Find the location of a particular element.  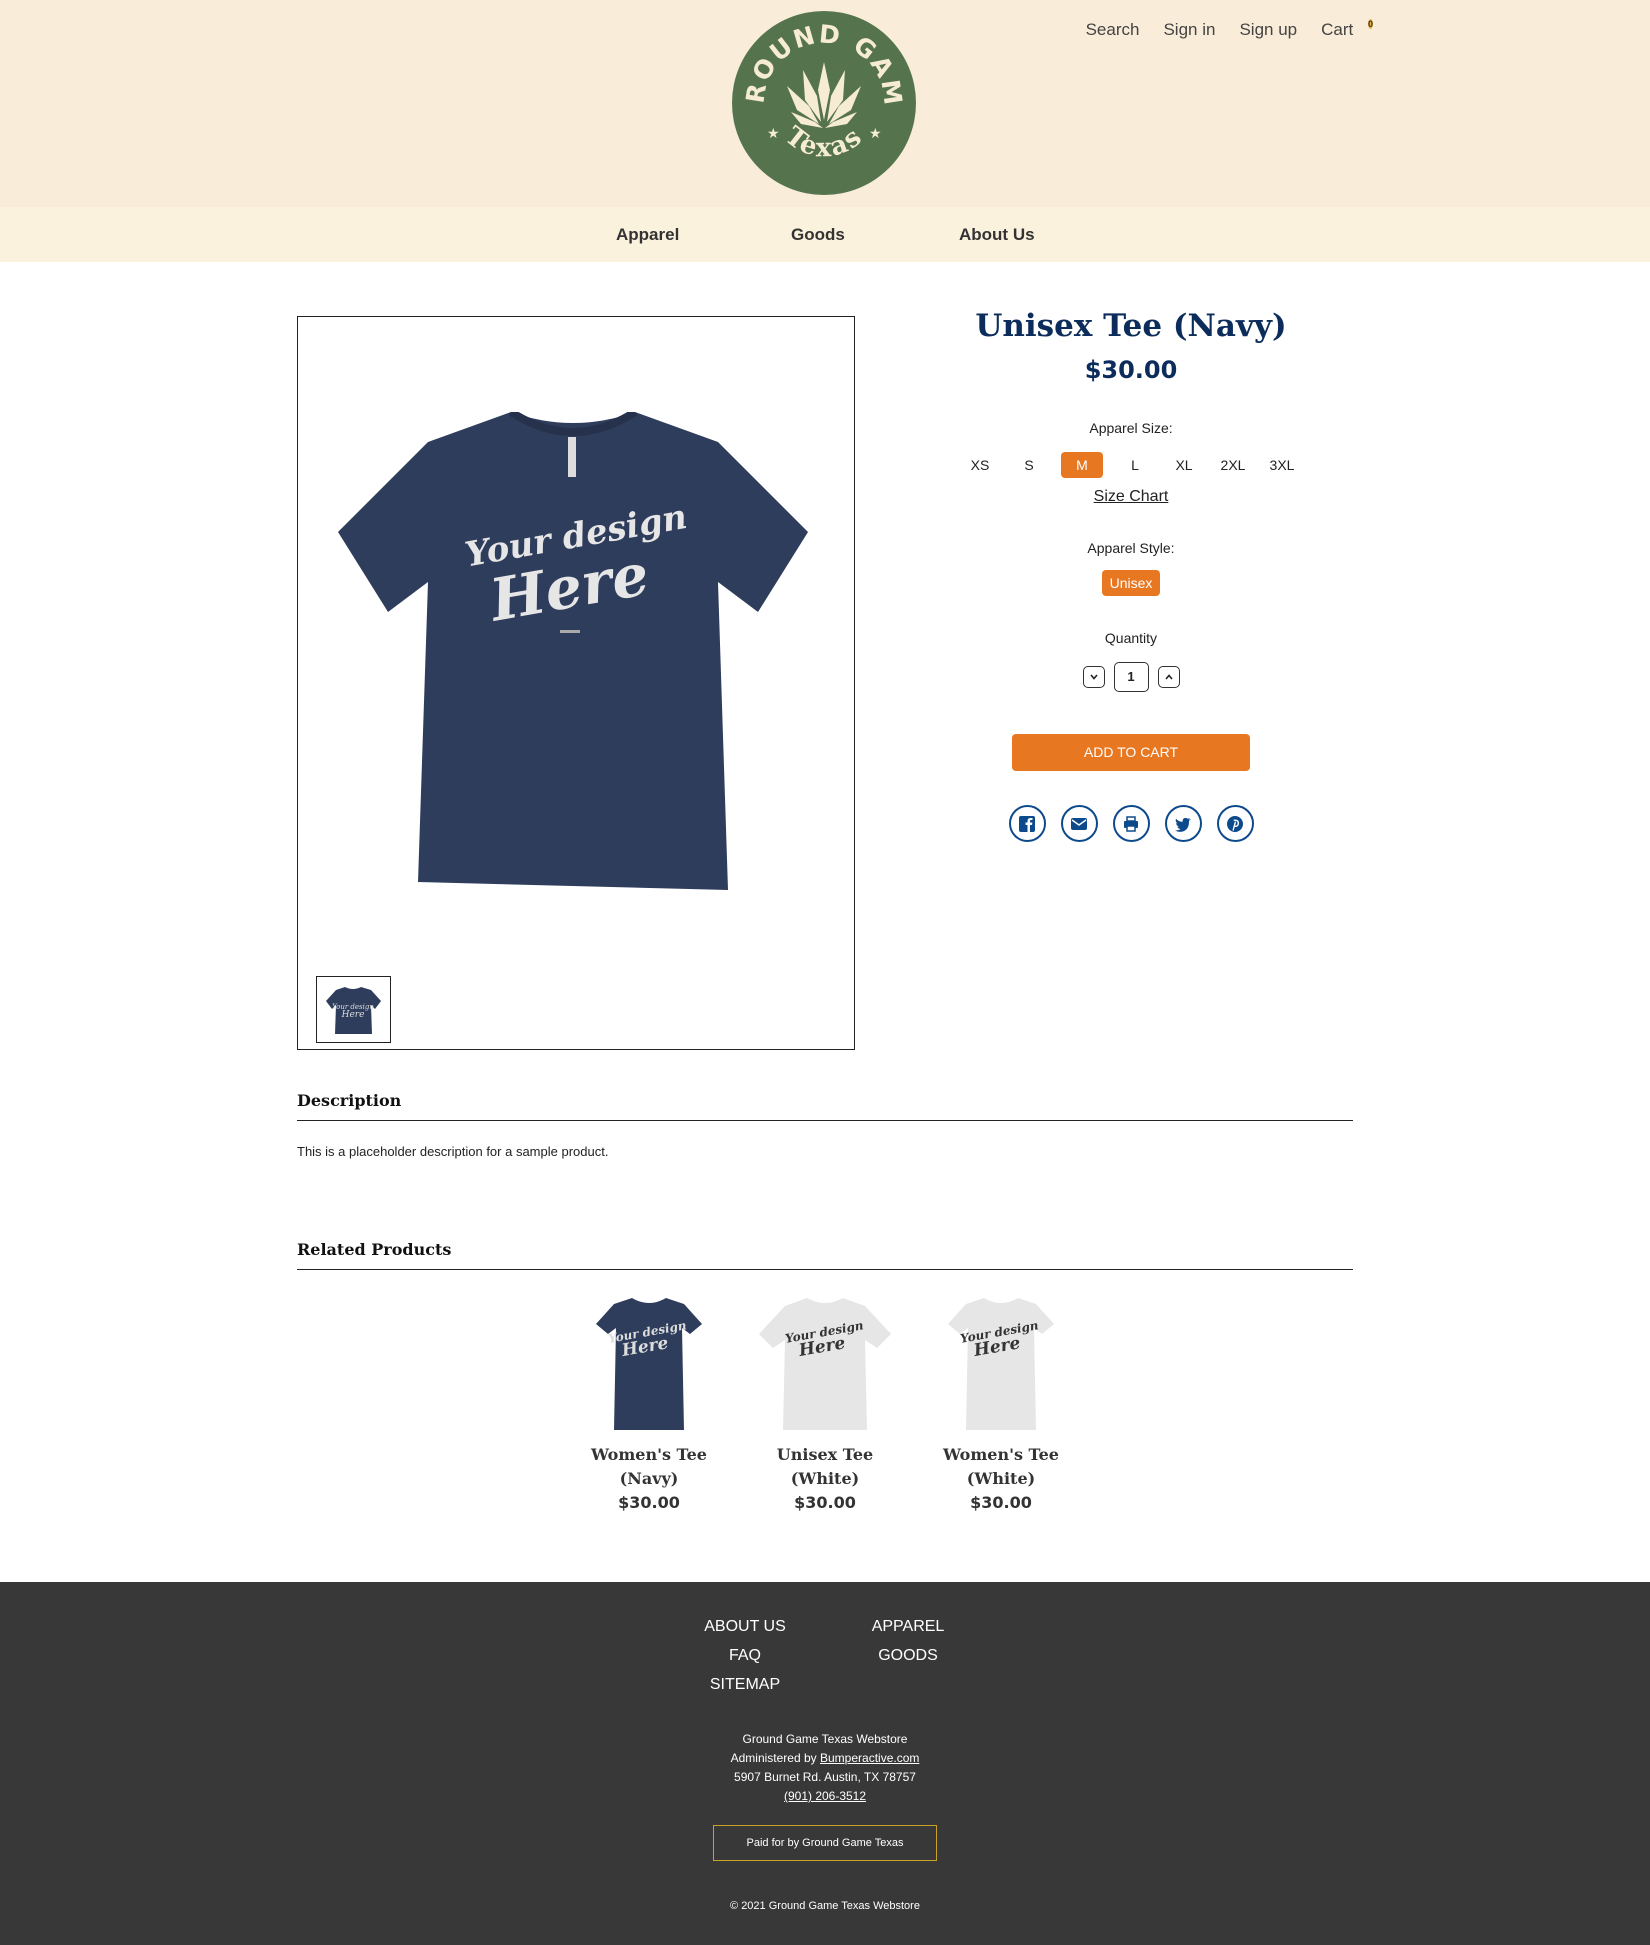

email-share-button is located at coordinates (1079, 823).